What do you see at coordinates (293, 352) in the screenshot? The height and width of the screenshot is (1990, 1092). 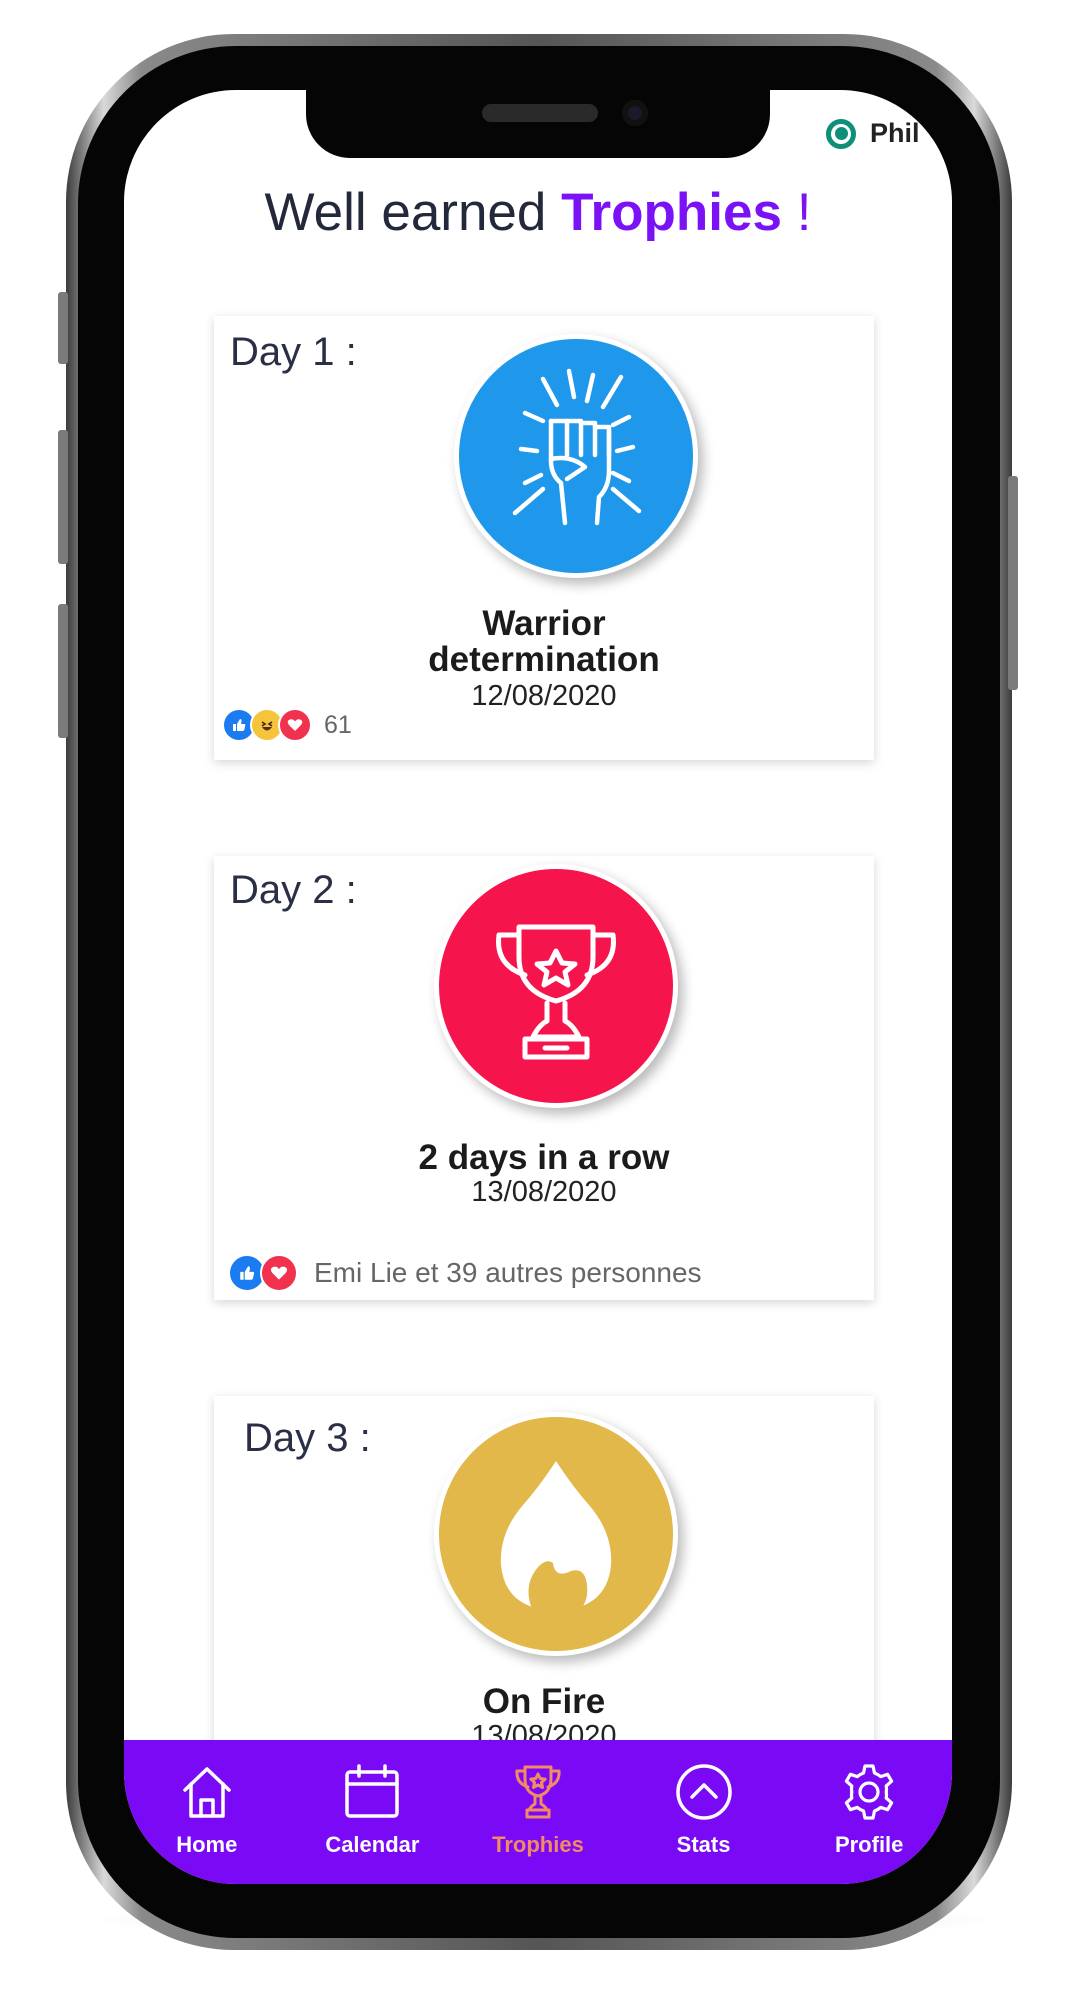 I see `day-label: Day 1 :` at bounding box center [293, 352].